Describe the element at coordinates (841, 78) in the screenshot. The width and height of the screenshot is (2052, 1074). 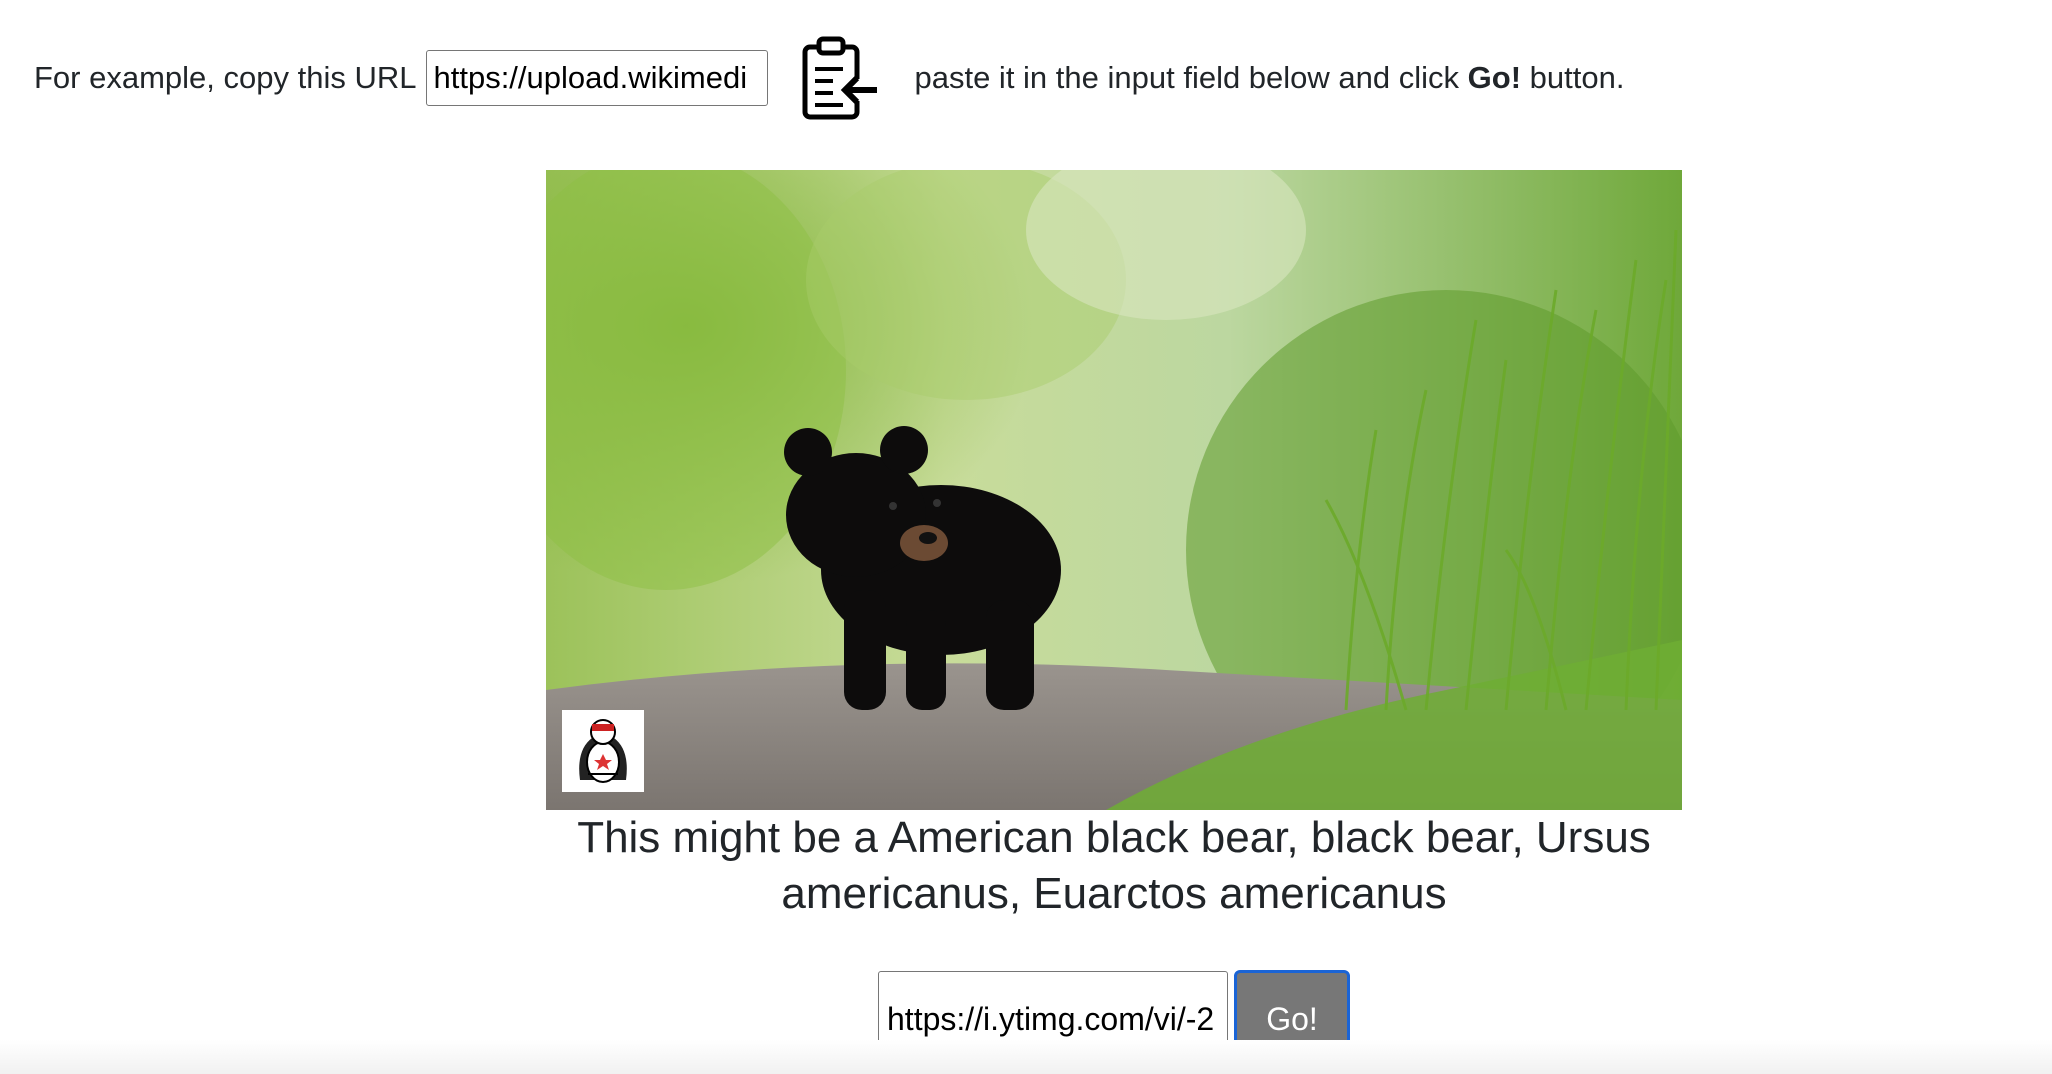
I see `clipboard-paste-icon` at that location.